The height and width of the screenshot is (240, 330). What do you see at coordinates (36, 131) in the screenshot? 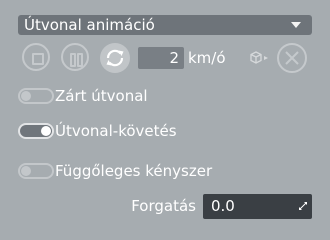
I see `path-follow-switch` at bounding box center [36, 131].